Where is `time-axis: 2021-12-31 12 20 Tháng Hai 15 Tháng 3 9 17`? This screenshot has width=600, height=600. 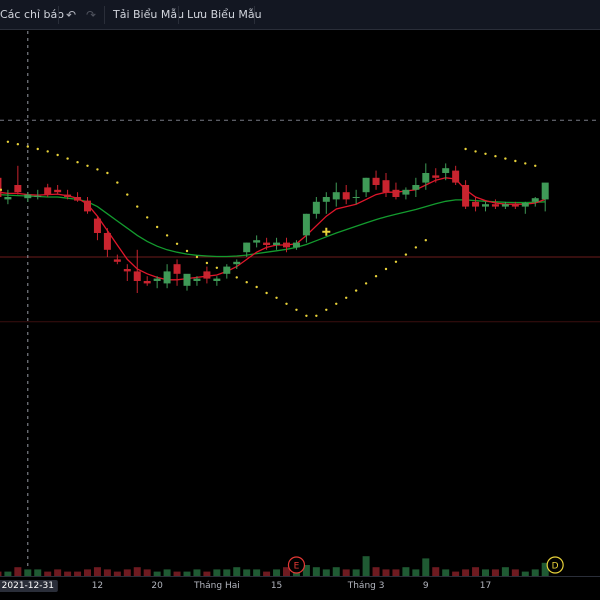 time-axis: 2021-12-31 12 20 Tháng Hai 15 Tháng 3 9 17 is located at coordinates (300, 588).